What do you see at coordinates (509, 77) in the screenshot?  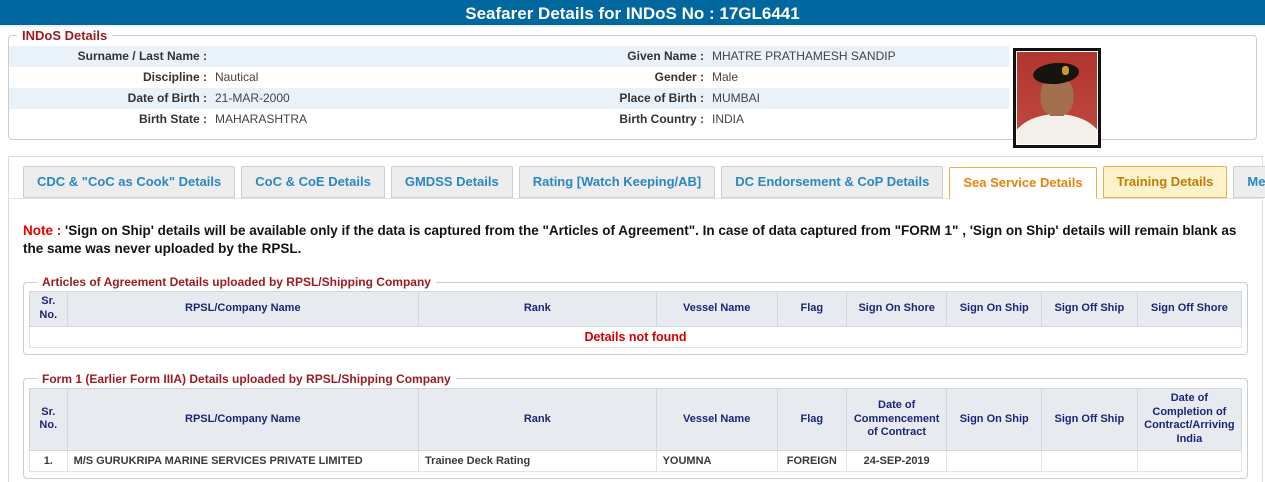 I see `indos-detail-row: Discipline : Nautical Gender : Male` at bounding box center [509, 77].